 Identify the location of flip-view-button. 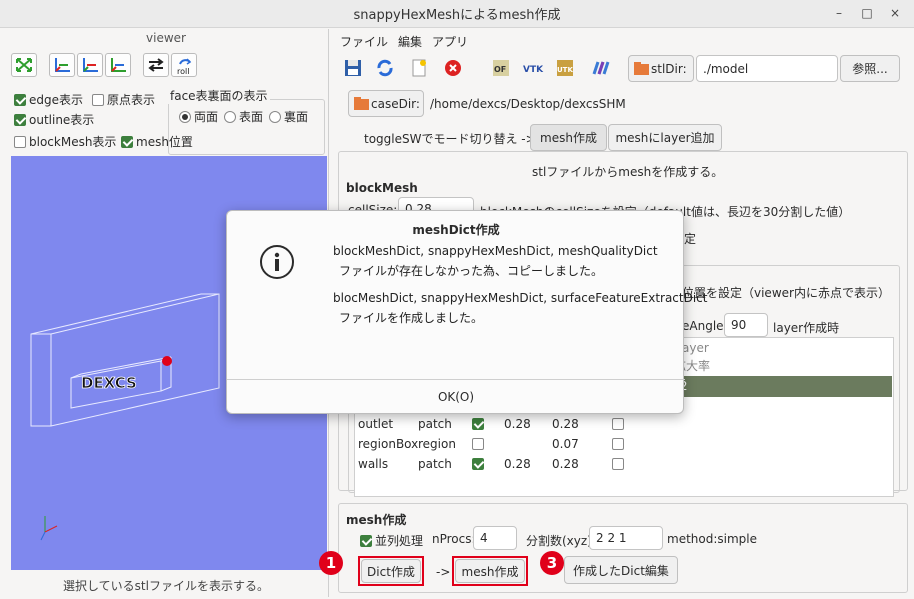
(156, 65).